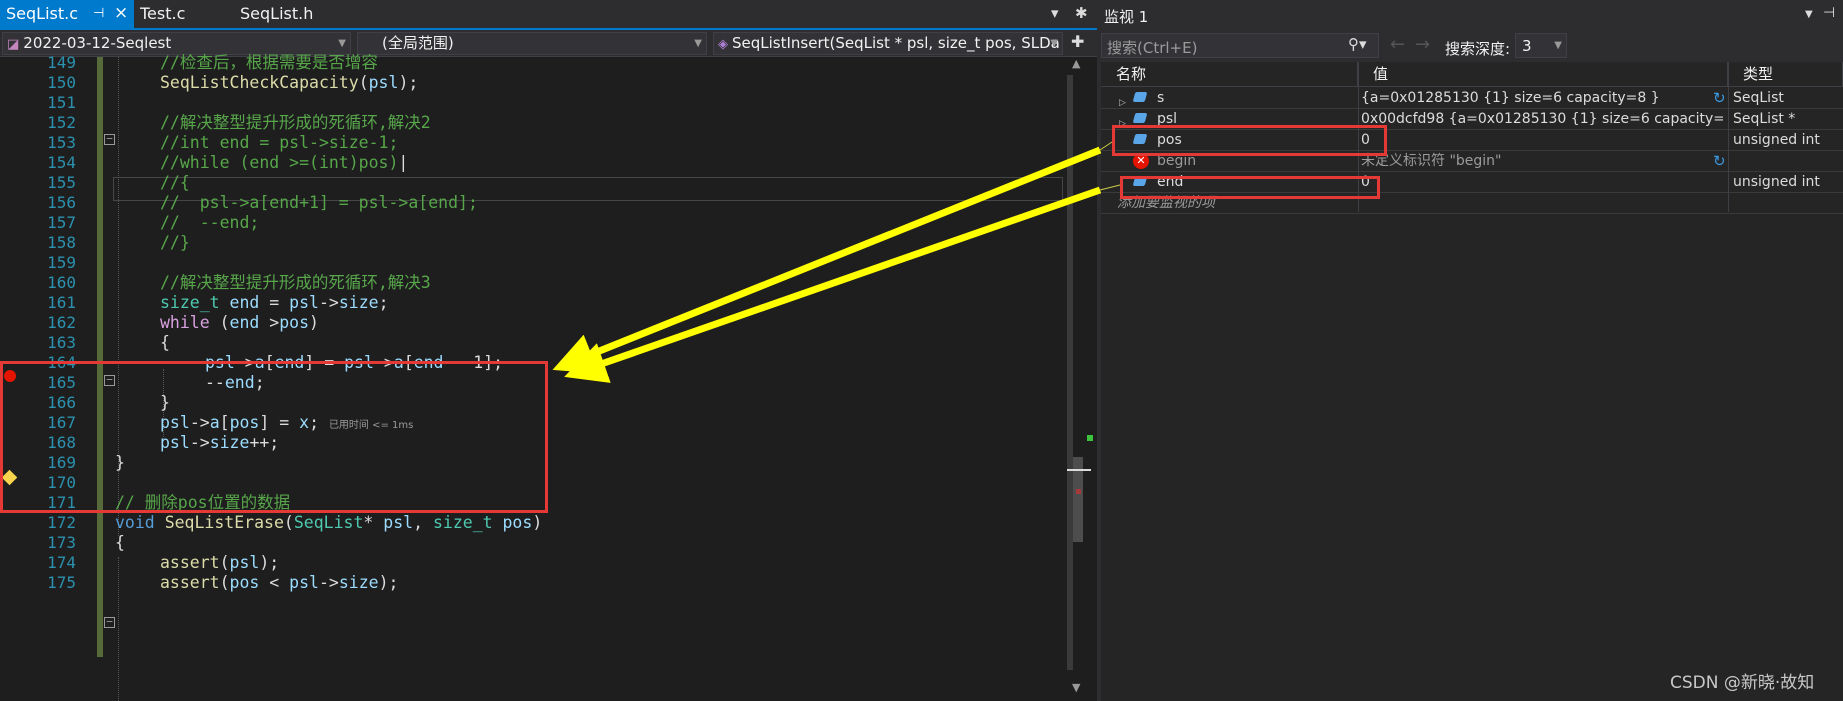  Describe the element at coordinates (109, 622) in the screenshot. I see `collapse-icon: −` at that location.